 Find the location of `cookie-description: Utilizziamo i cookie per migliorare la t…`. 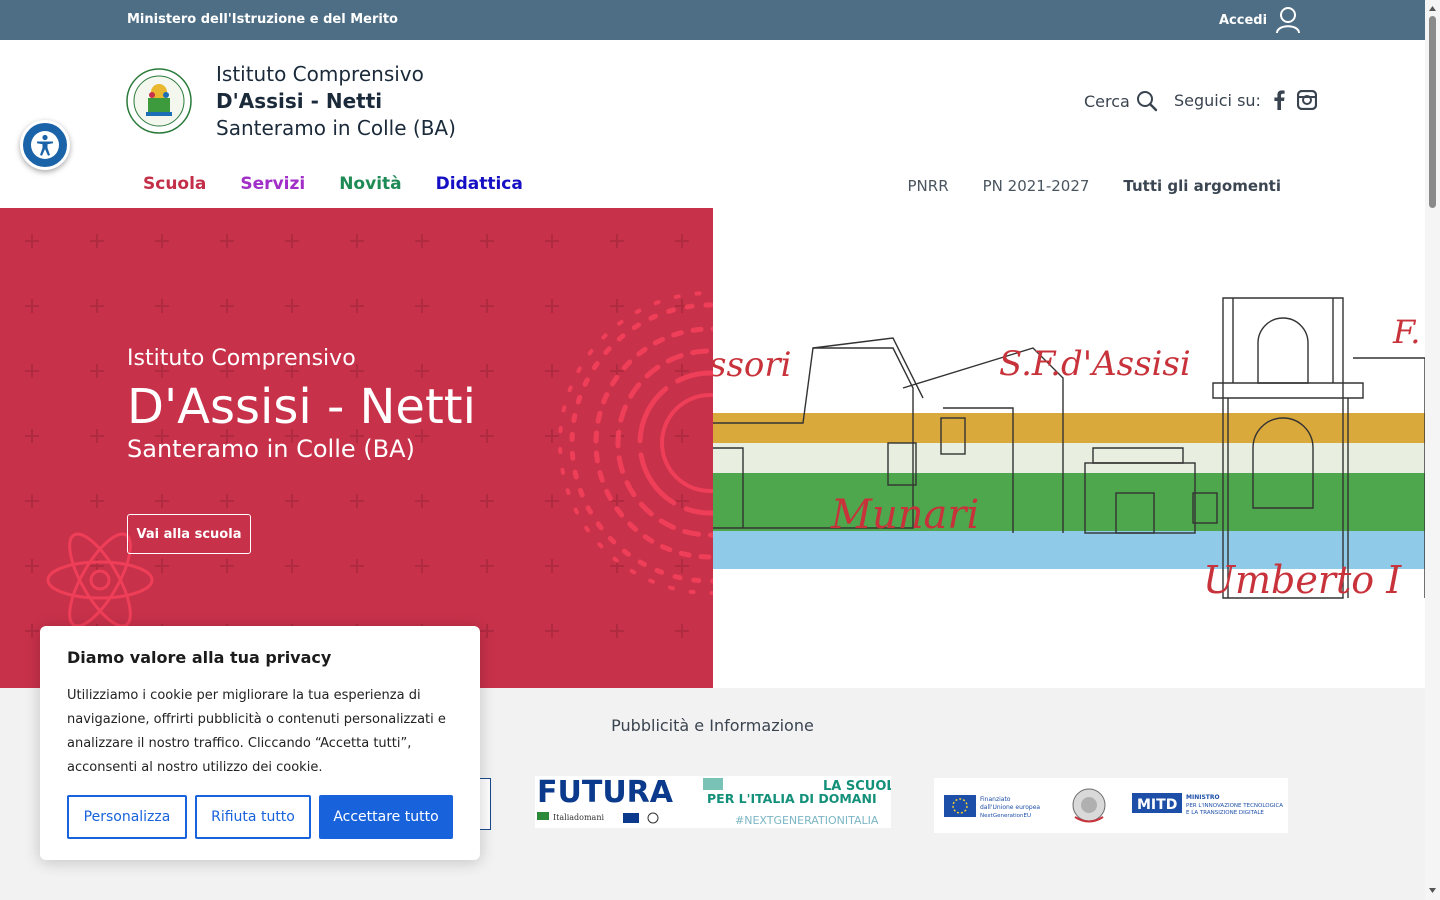

cookie-description: Utilizziamo i cookie per migliorare la t… is located at coordinates (256, 731).